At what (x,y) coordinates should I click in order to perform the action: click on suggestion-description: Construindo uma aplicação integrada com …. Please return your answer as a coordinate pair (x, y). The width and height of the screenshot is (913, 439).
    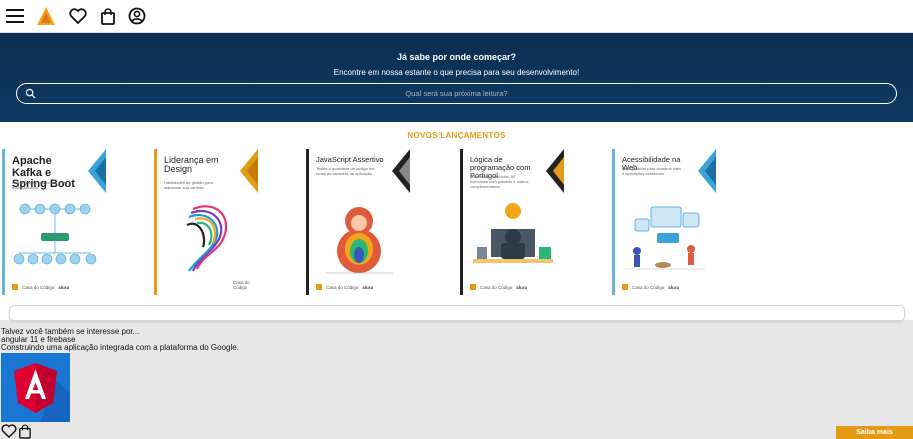
    Looking at the image, I should click on (120, 347).